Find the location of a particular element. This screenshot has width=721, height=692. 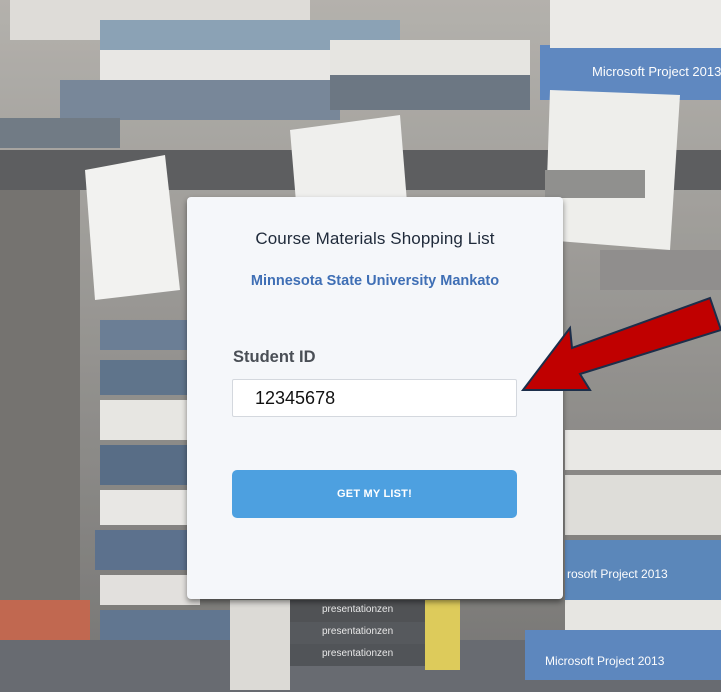

student-id-input is located at coordinates (374, 398).